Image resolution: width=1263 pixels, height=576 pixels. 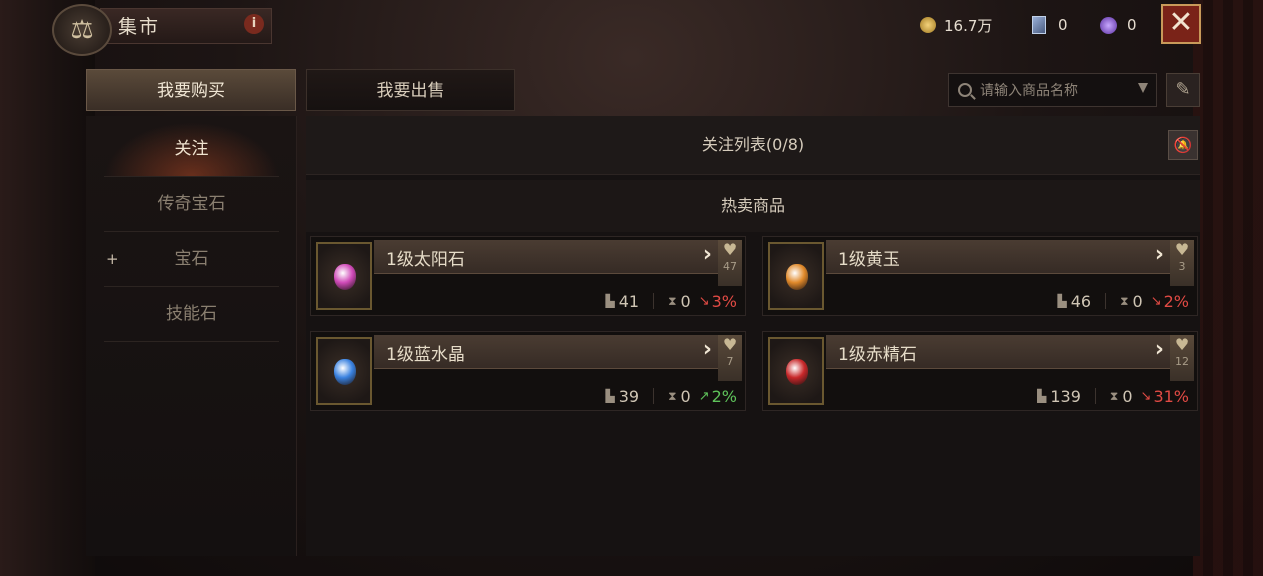 What do you see at coordinates (191, 90) in the screenshot?
I see `tab-buy: 我要购买` at bounding box center [191, 90].